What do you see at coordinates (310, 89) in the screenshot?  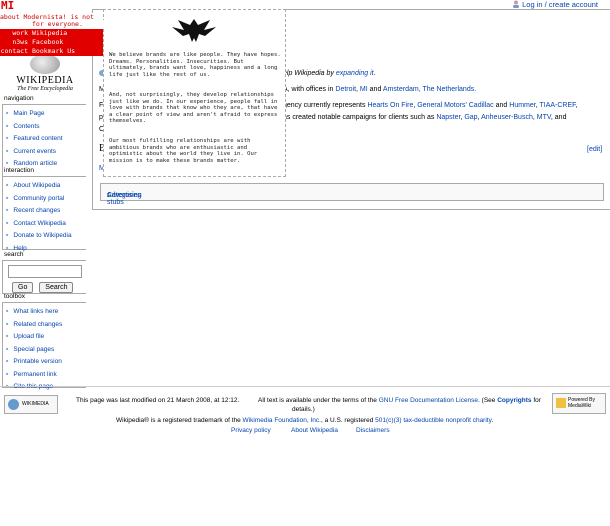 I see `offices-mid: , with offices in` at bounding box center [310, 89].